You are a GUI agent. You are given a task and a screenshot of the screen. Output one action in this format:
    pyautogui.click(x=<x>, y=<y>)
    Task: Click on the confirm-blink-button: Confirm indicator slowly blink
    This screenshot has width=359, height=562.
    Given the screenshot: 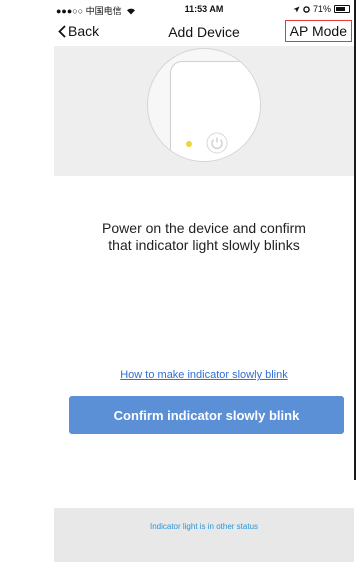 What is the action you would take?
    pyautogui.click(x=206, y=415)
    